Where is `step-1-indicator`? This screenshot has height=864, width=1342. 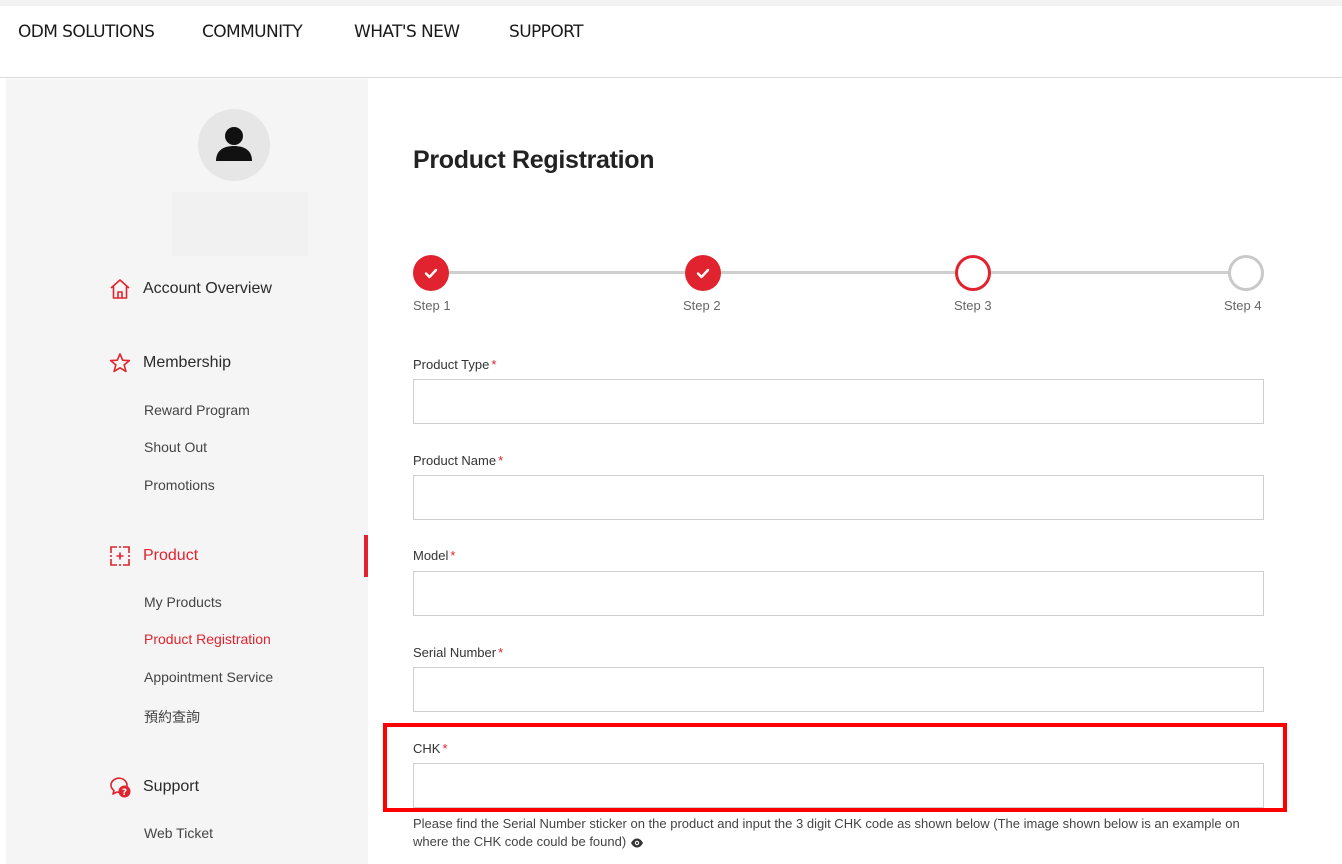
step-1-indicator is located at coordinates (431, 273).